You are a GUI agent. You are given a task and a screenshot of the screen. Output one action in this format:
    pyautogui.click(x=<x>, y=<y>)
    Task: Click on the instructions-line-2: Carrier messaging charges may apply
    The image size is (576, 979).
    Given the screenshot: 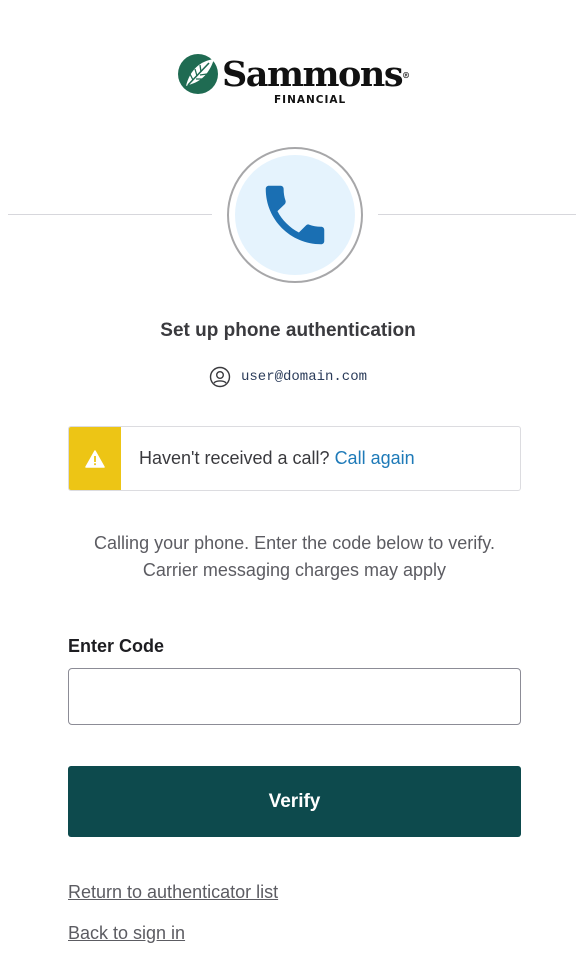 What is the action you would take?
    pyautogui.click(x=294, y=570)
    